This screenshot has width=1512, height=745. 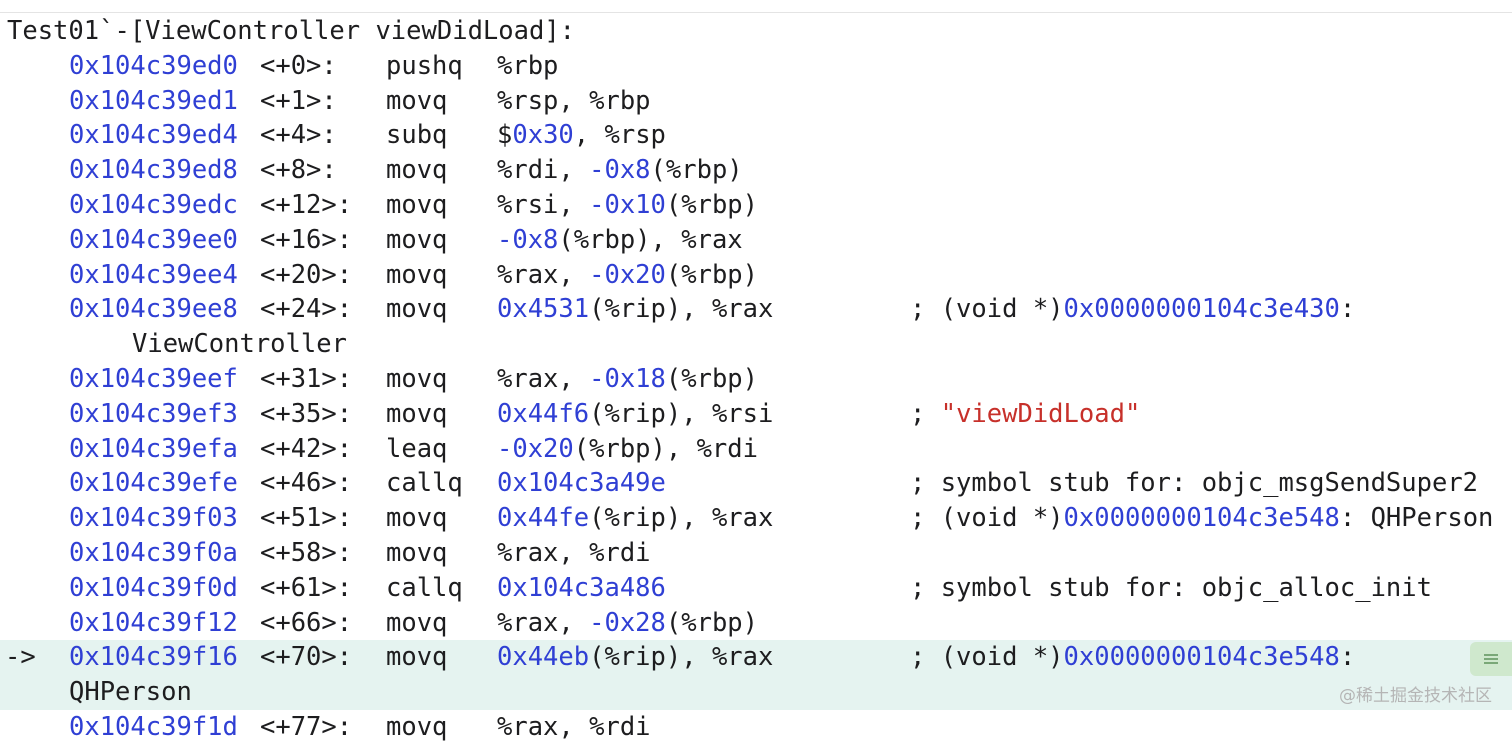 I want to click on numeric-literal: 0x104c3a49e, so click(x=581, y=483).